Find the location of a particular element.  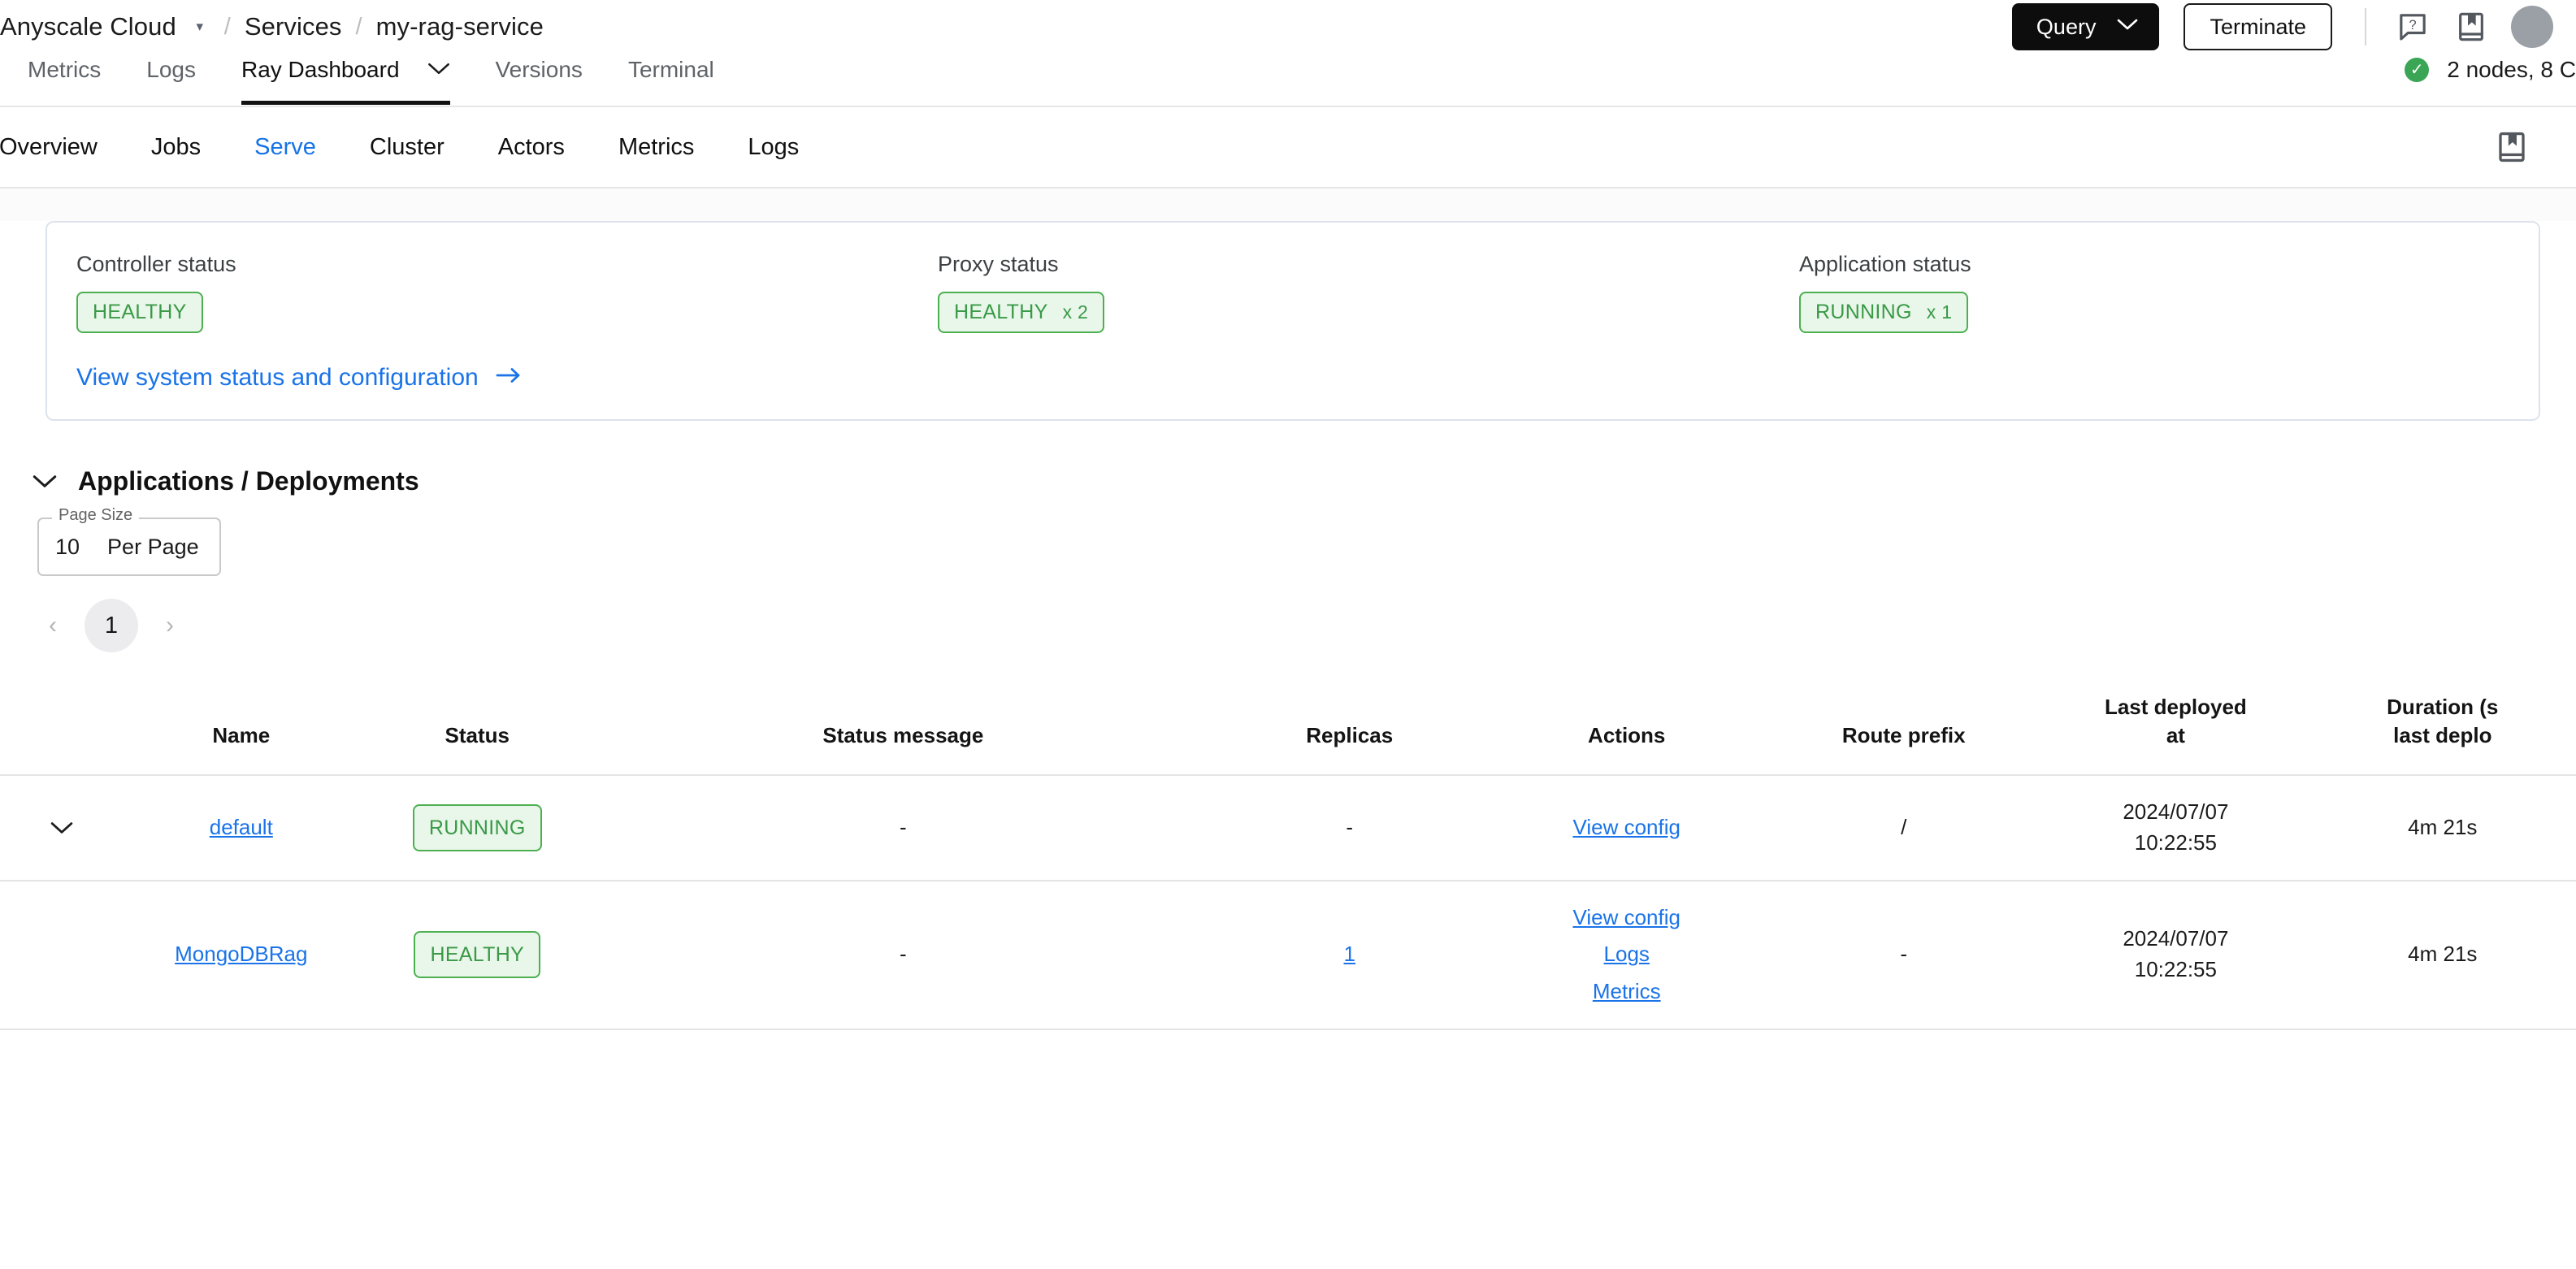

logs-link: Logs is located at coordinates (1627, 954).